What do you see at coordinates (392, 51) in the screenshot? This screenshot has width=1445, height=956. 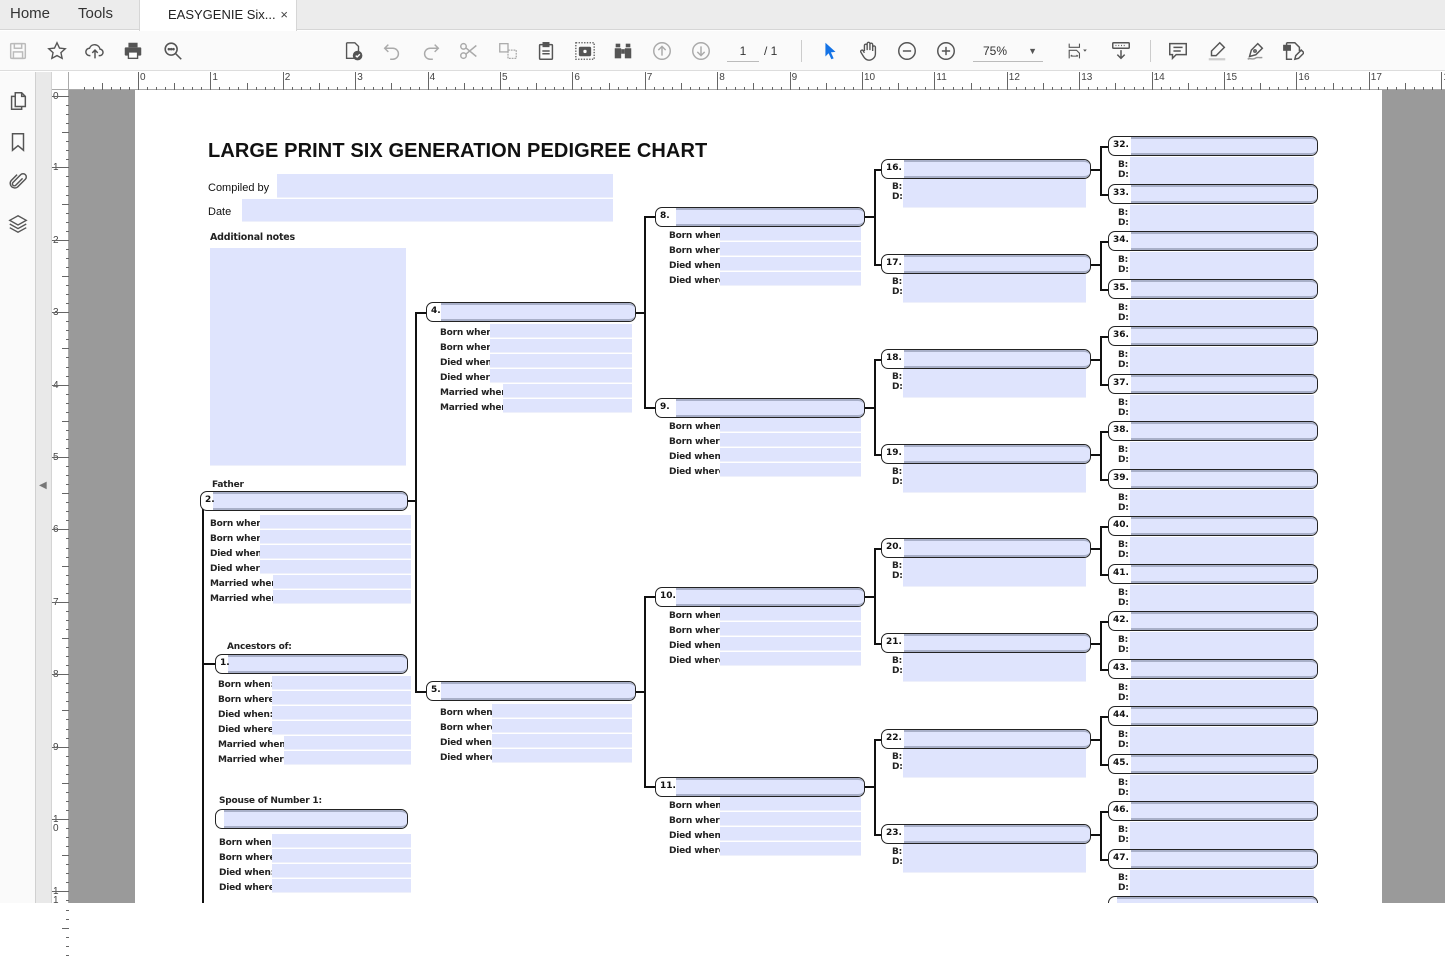 I see `undo-icon` at bounding box center [392, 51].